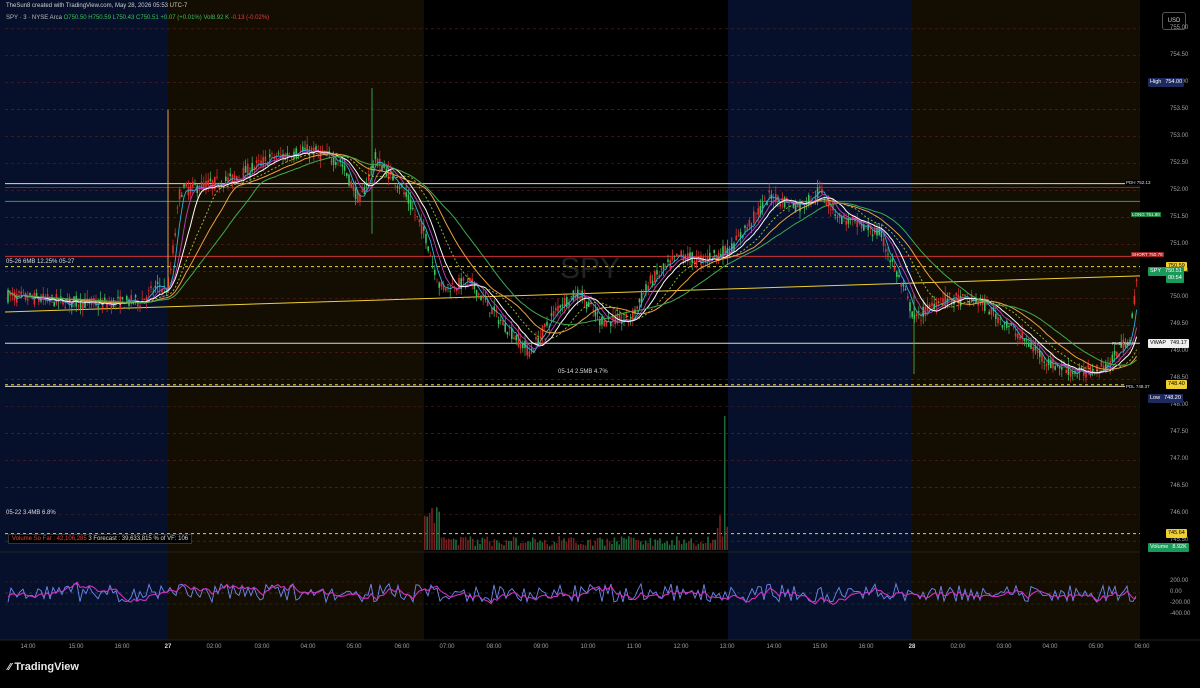 Image resolution: width=1200 pixels, height=688 pixels. I want to click on x-tick-label: 14:00, so click(774, 647).